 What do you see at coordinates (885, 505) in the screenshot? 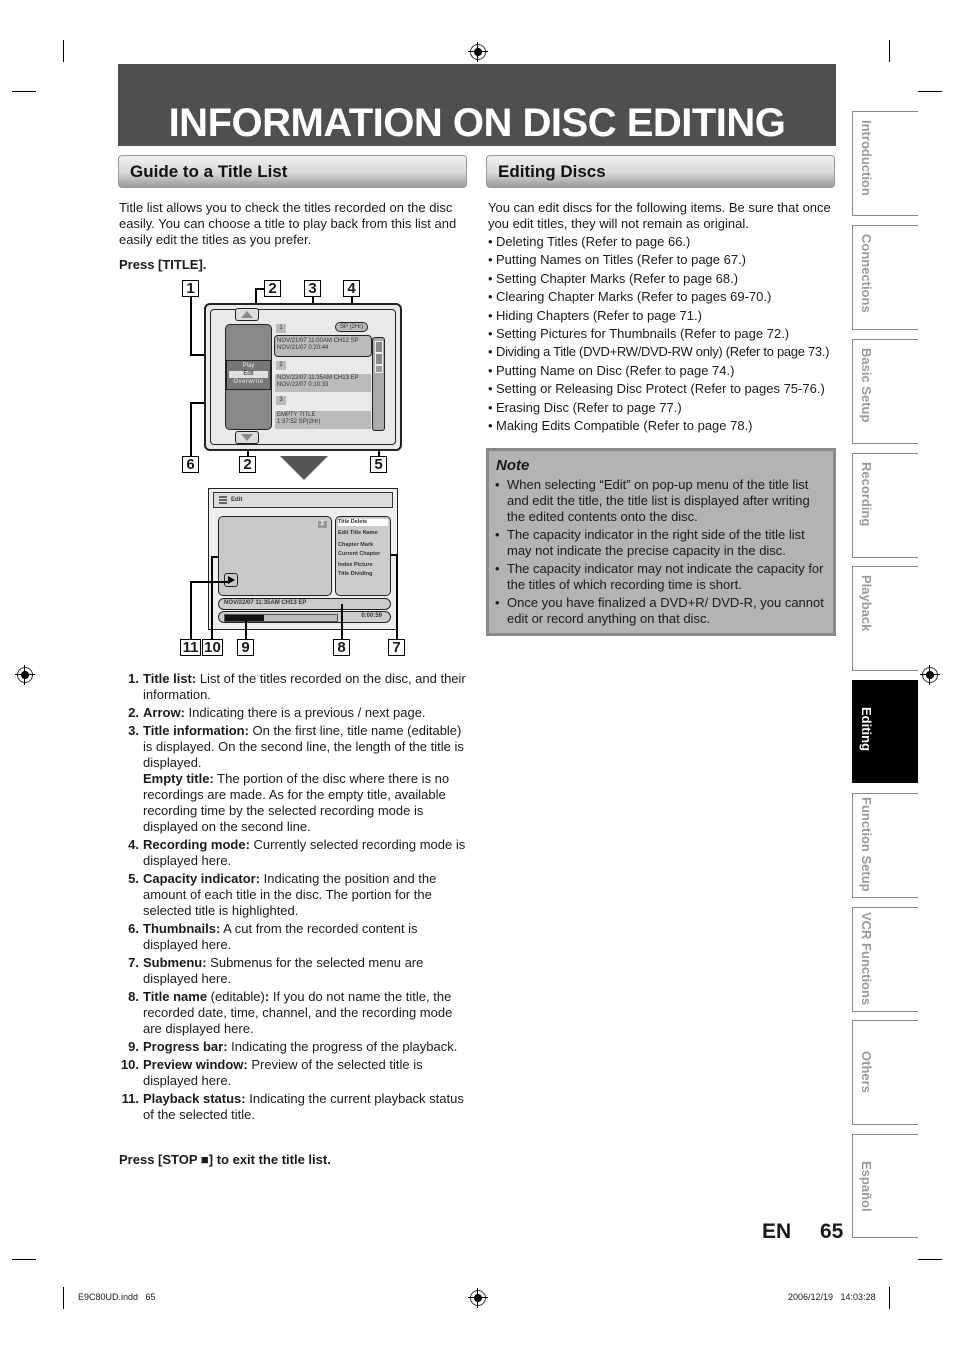
I see `side-tab-recording: Recording` at bounding box center [885, 505].